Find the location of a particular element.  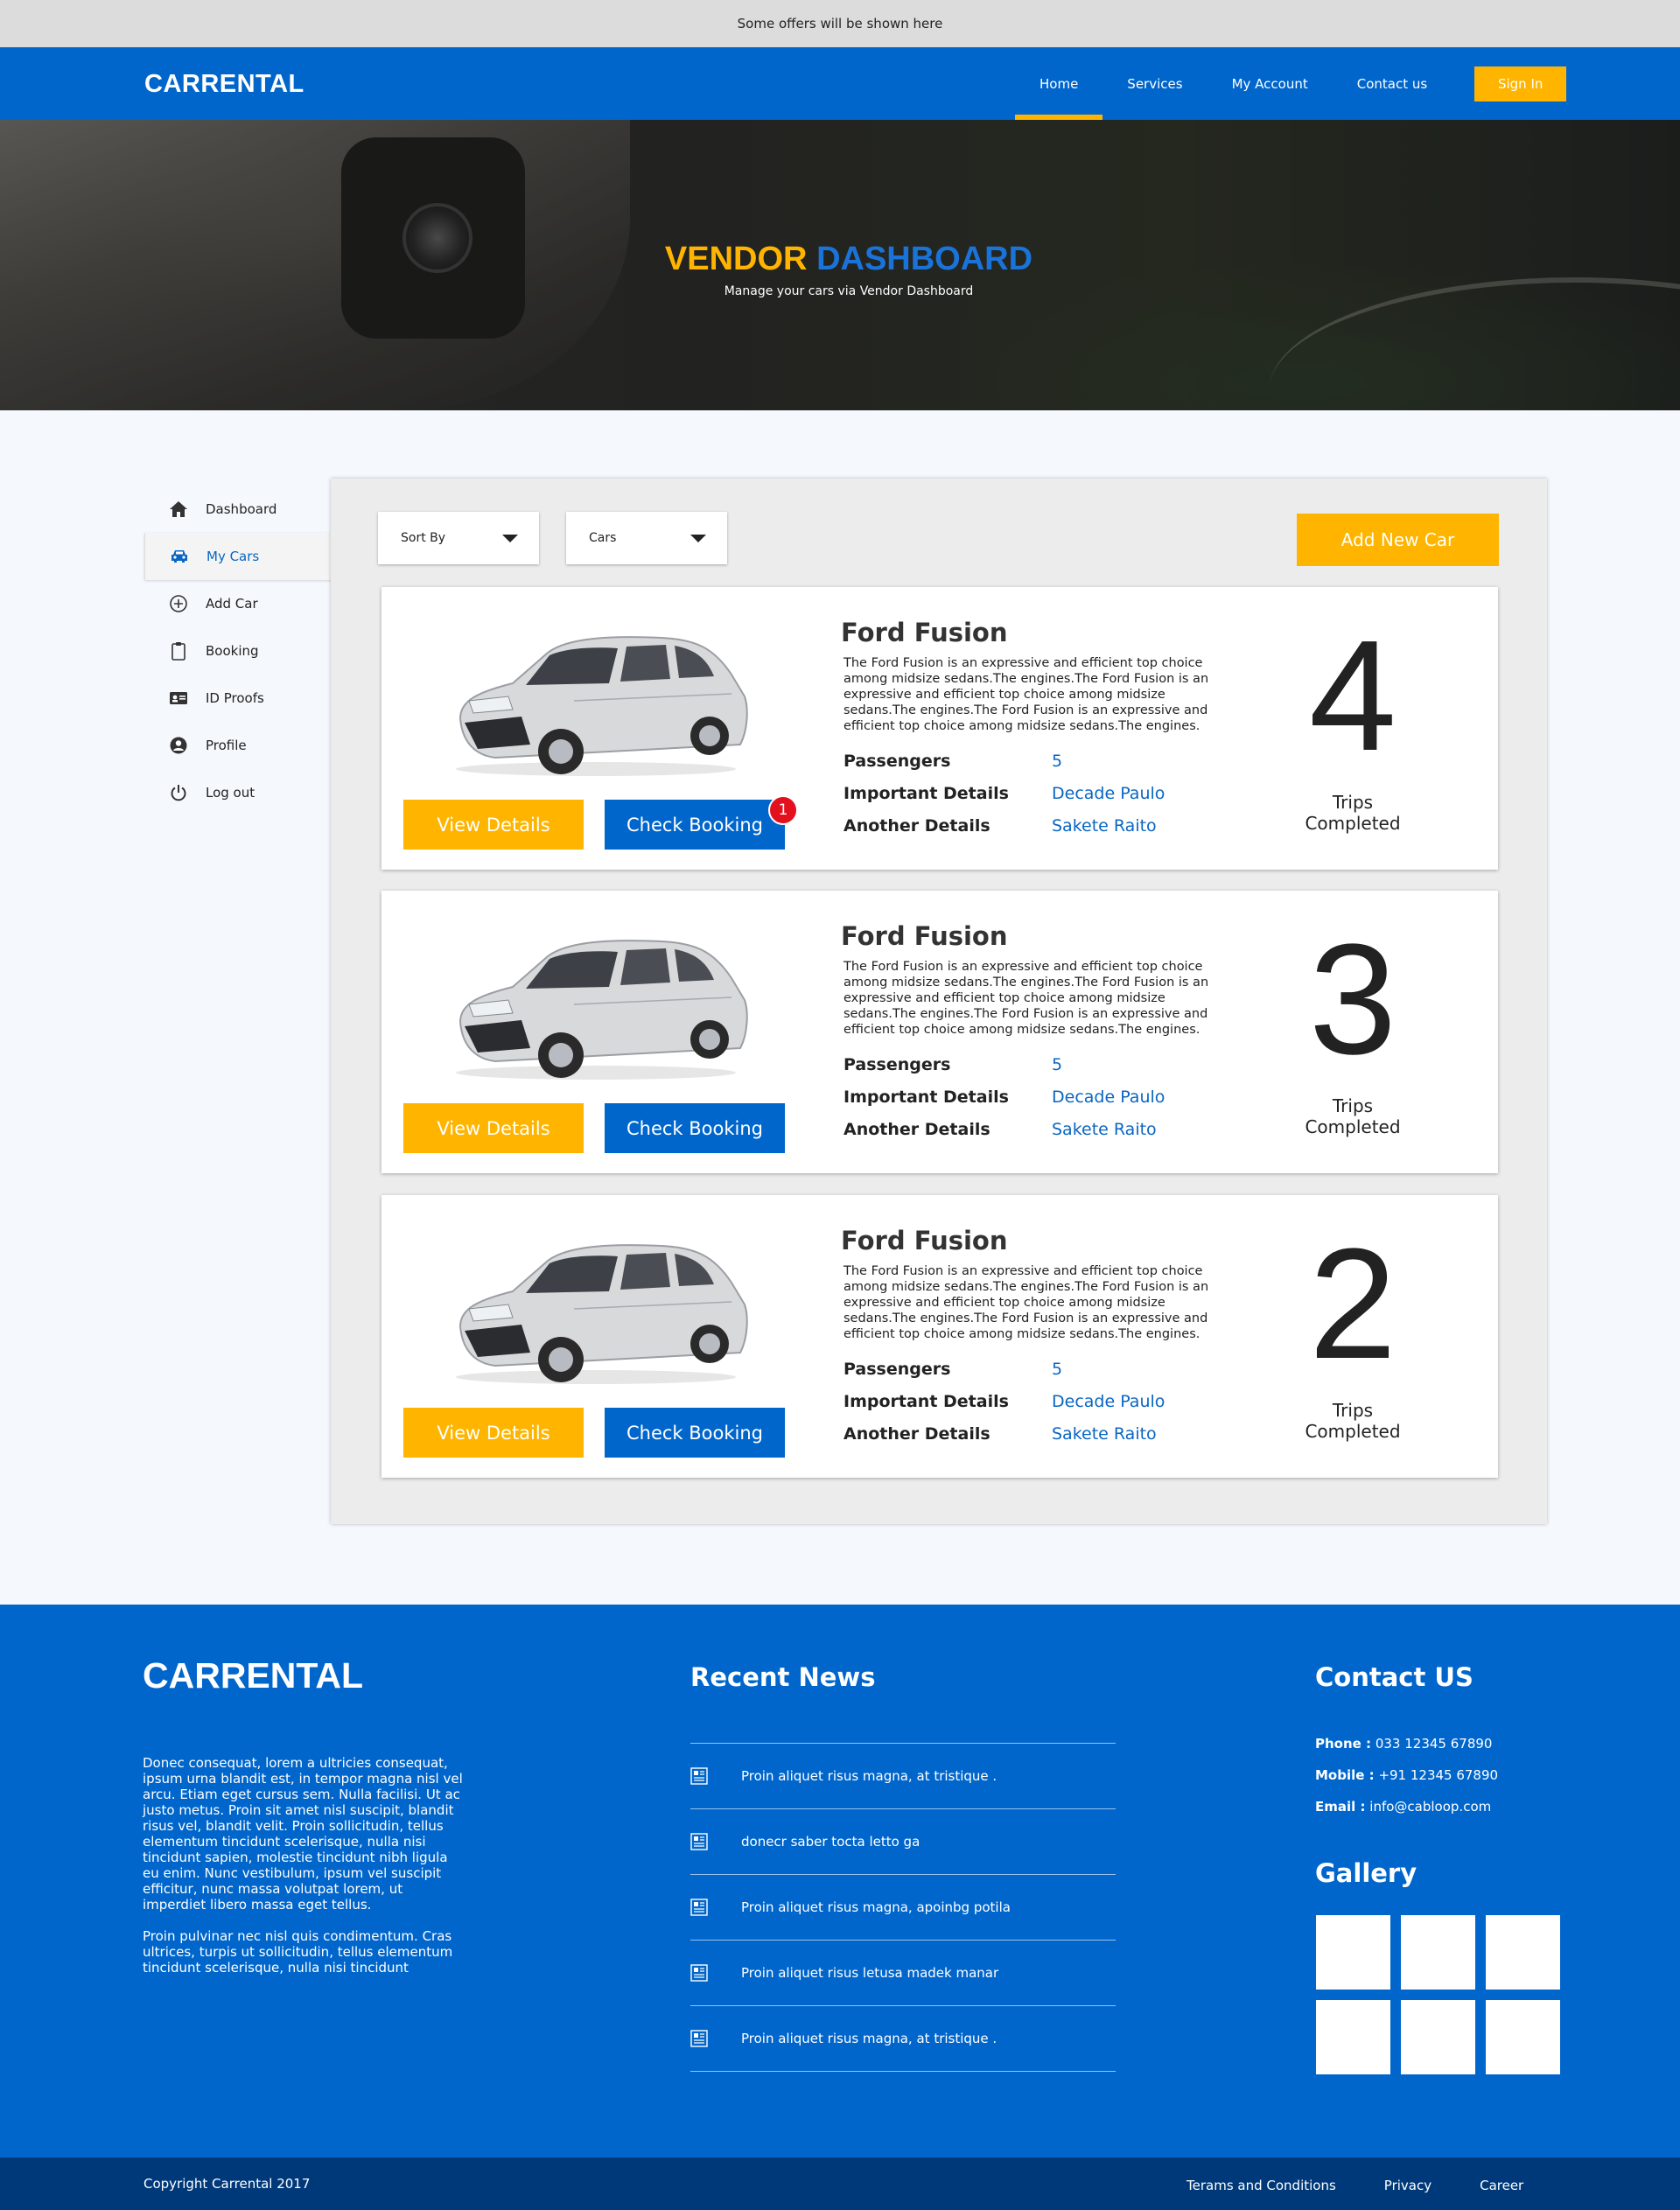

car-icon is located at coordinates (179, 556).